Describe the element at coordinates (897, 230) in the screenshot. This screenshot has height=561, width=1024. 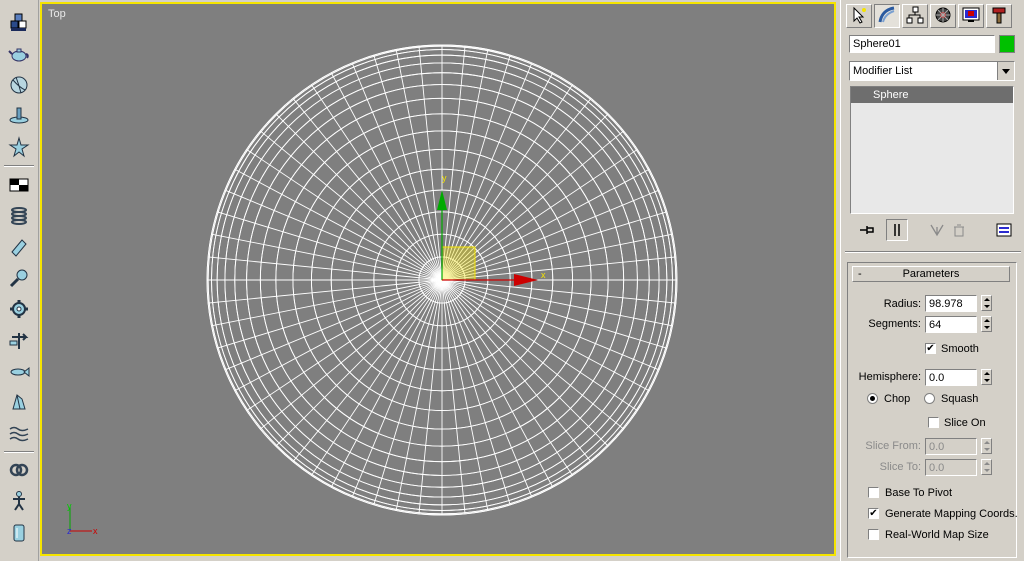
I see `show-end-result-icon` at that location.